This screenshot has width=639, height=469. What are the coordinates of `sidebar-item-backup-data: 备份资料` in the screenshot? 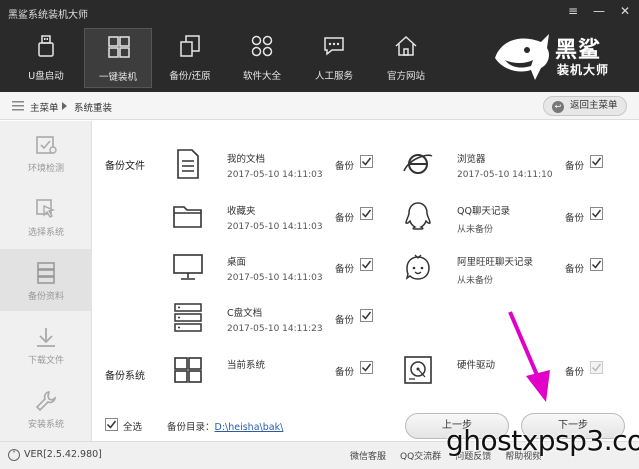 It's located at (46, 280).